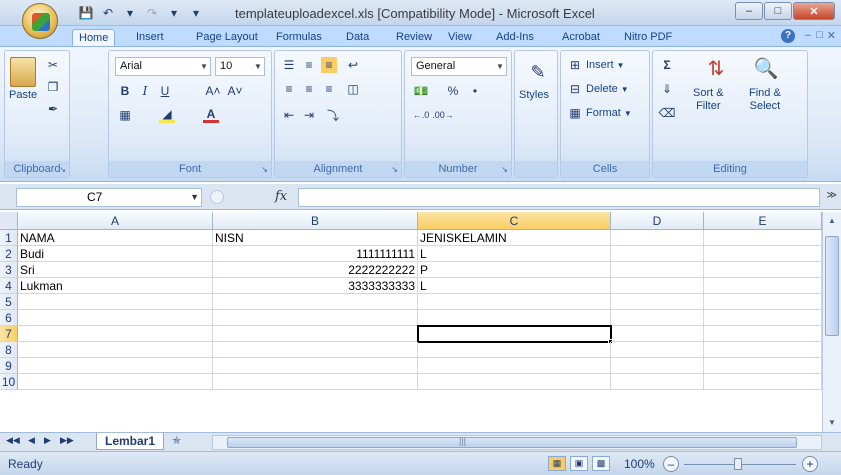  Describe the element at coordinates (115, 286) in the screenshot. I see `cell-a4: Lukman` at that location.